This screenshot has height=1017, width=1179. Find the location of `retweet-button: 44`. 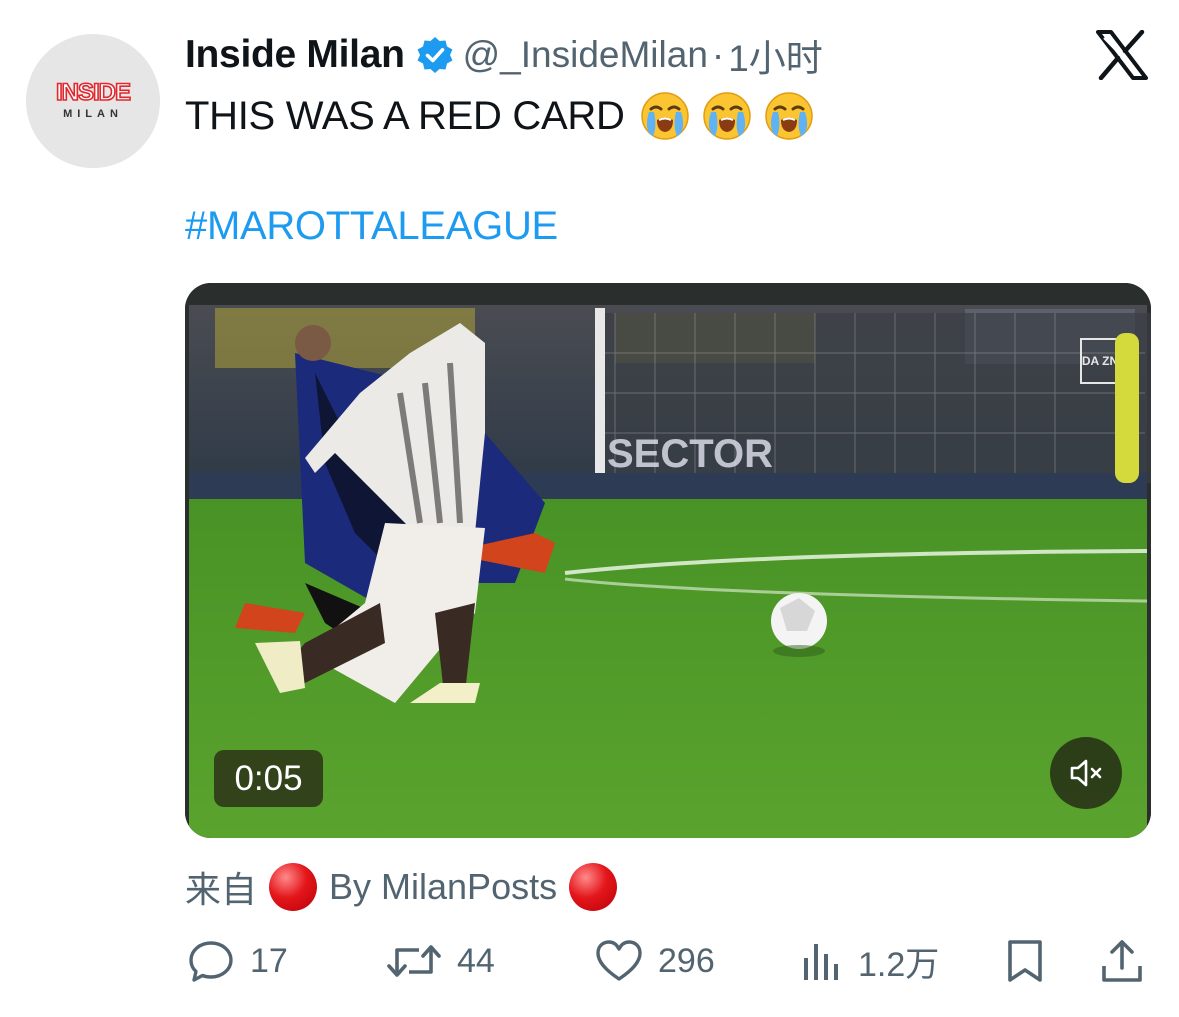

retweet-button: 44 is located at coordinates (440, 961).